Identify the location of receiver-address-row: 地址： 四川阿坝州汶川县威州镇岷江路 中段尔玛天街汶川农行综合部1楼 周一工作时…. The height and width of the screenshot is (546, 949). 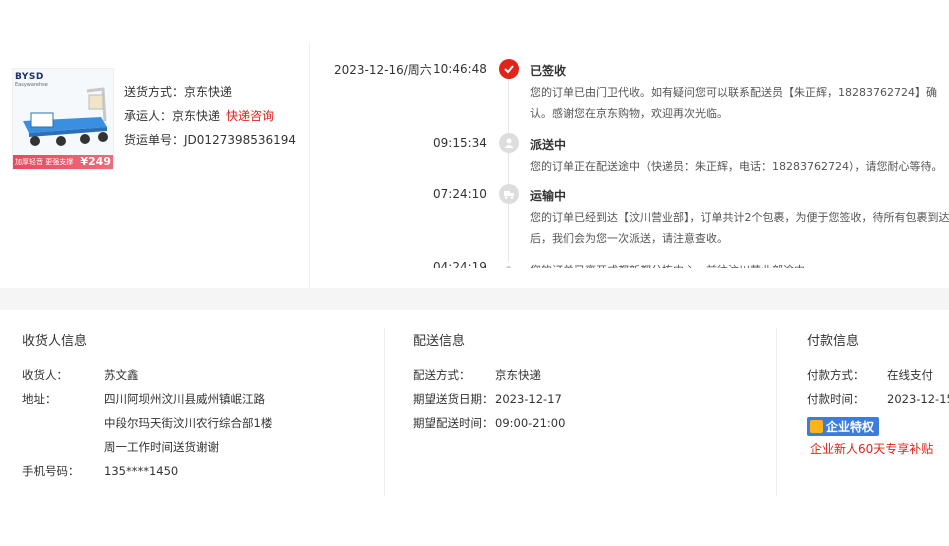
(147, 423).